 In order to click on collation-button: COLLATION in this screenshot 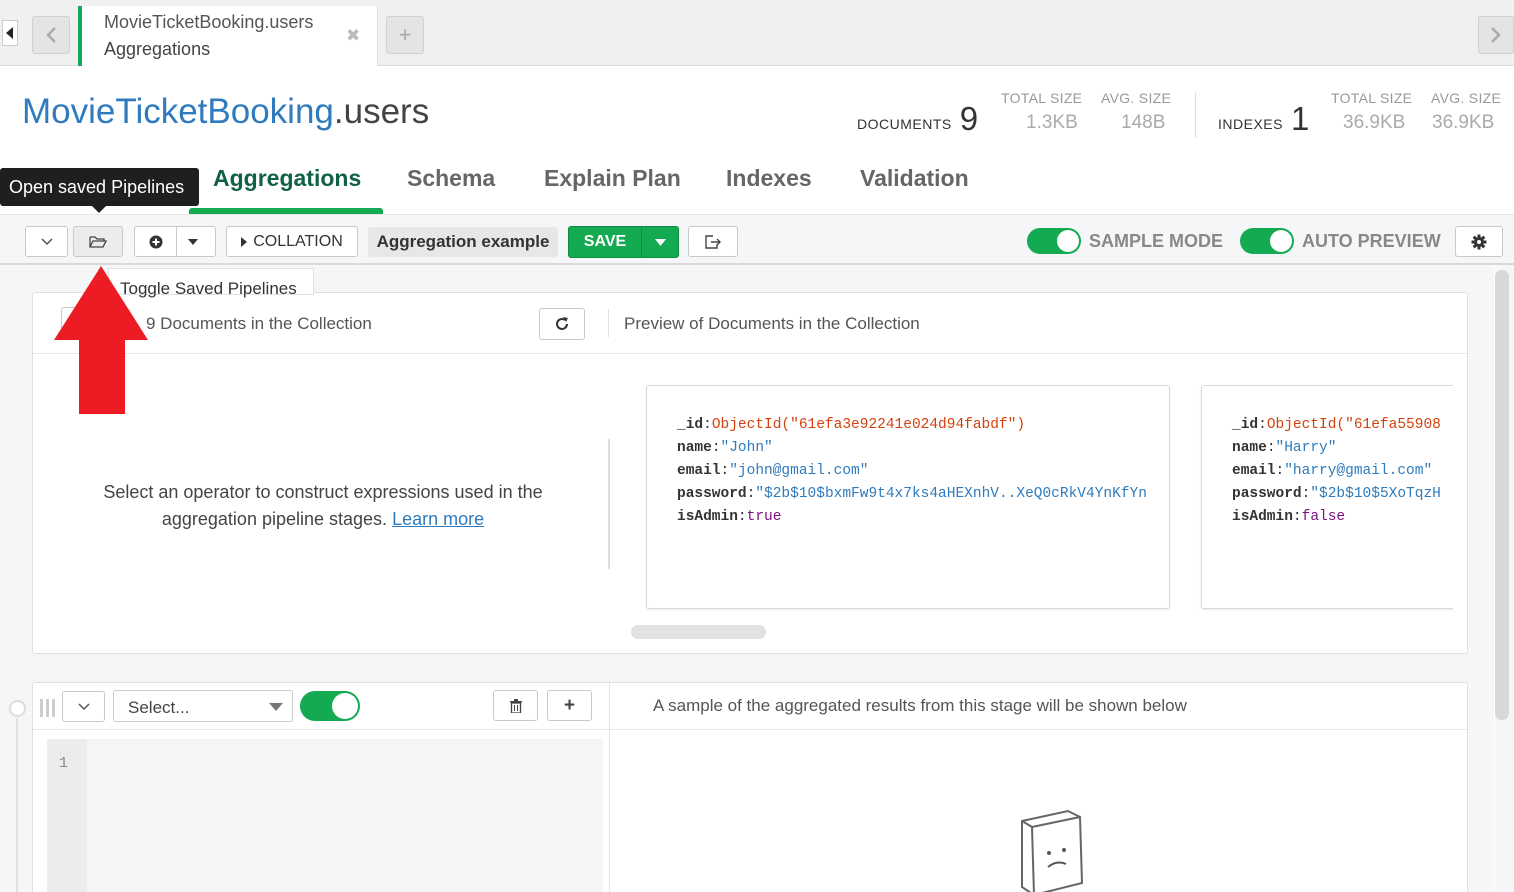, I will do `click(292, 241)`.